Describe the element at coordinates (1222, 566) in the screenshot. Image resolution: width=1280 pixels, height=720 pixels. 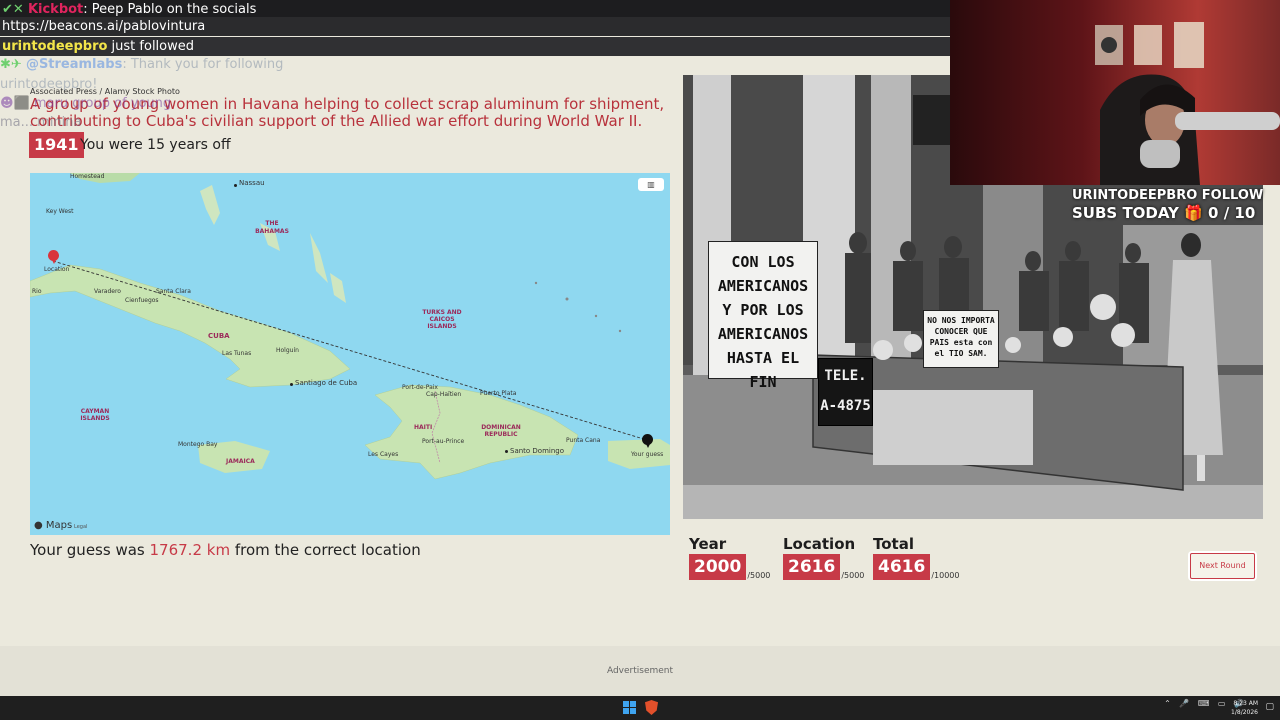
I see `next-round-button: Next Round` at that location.